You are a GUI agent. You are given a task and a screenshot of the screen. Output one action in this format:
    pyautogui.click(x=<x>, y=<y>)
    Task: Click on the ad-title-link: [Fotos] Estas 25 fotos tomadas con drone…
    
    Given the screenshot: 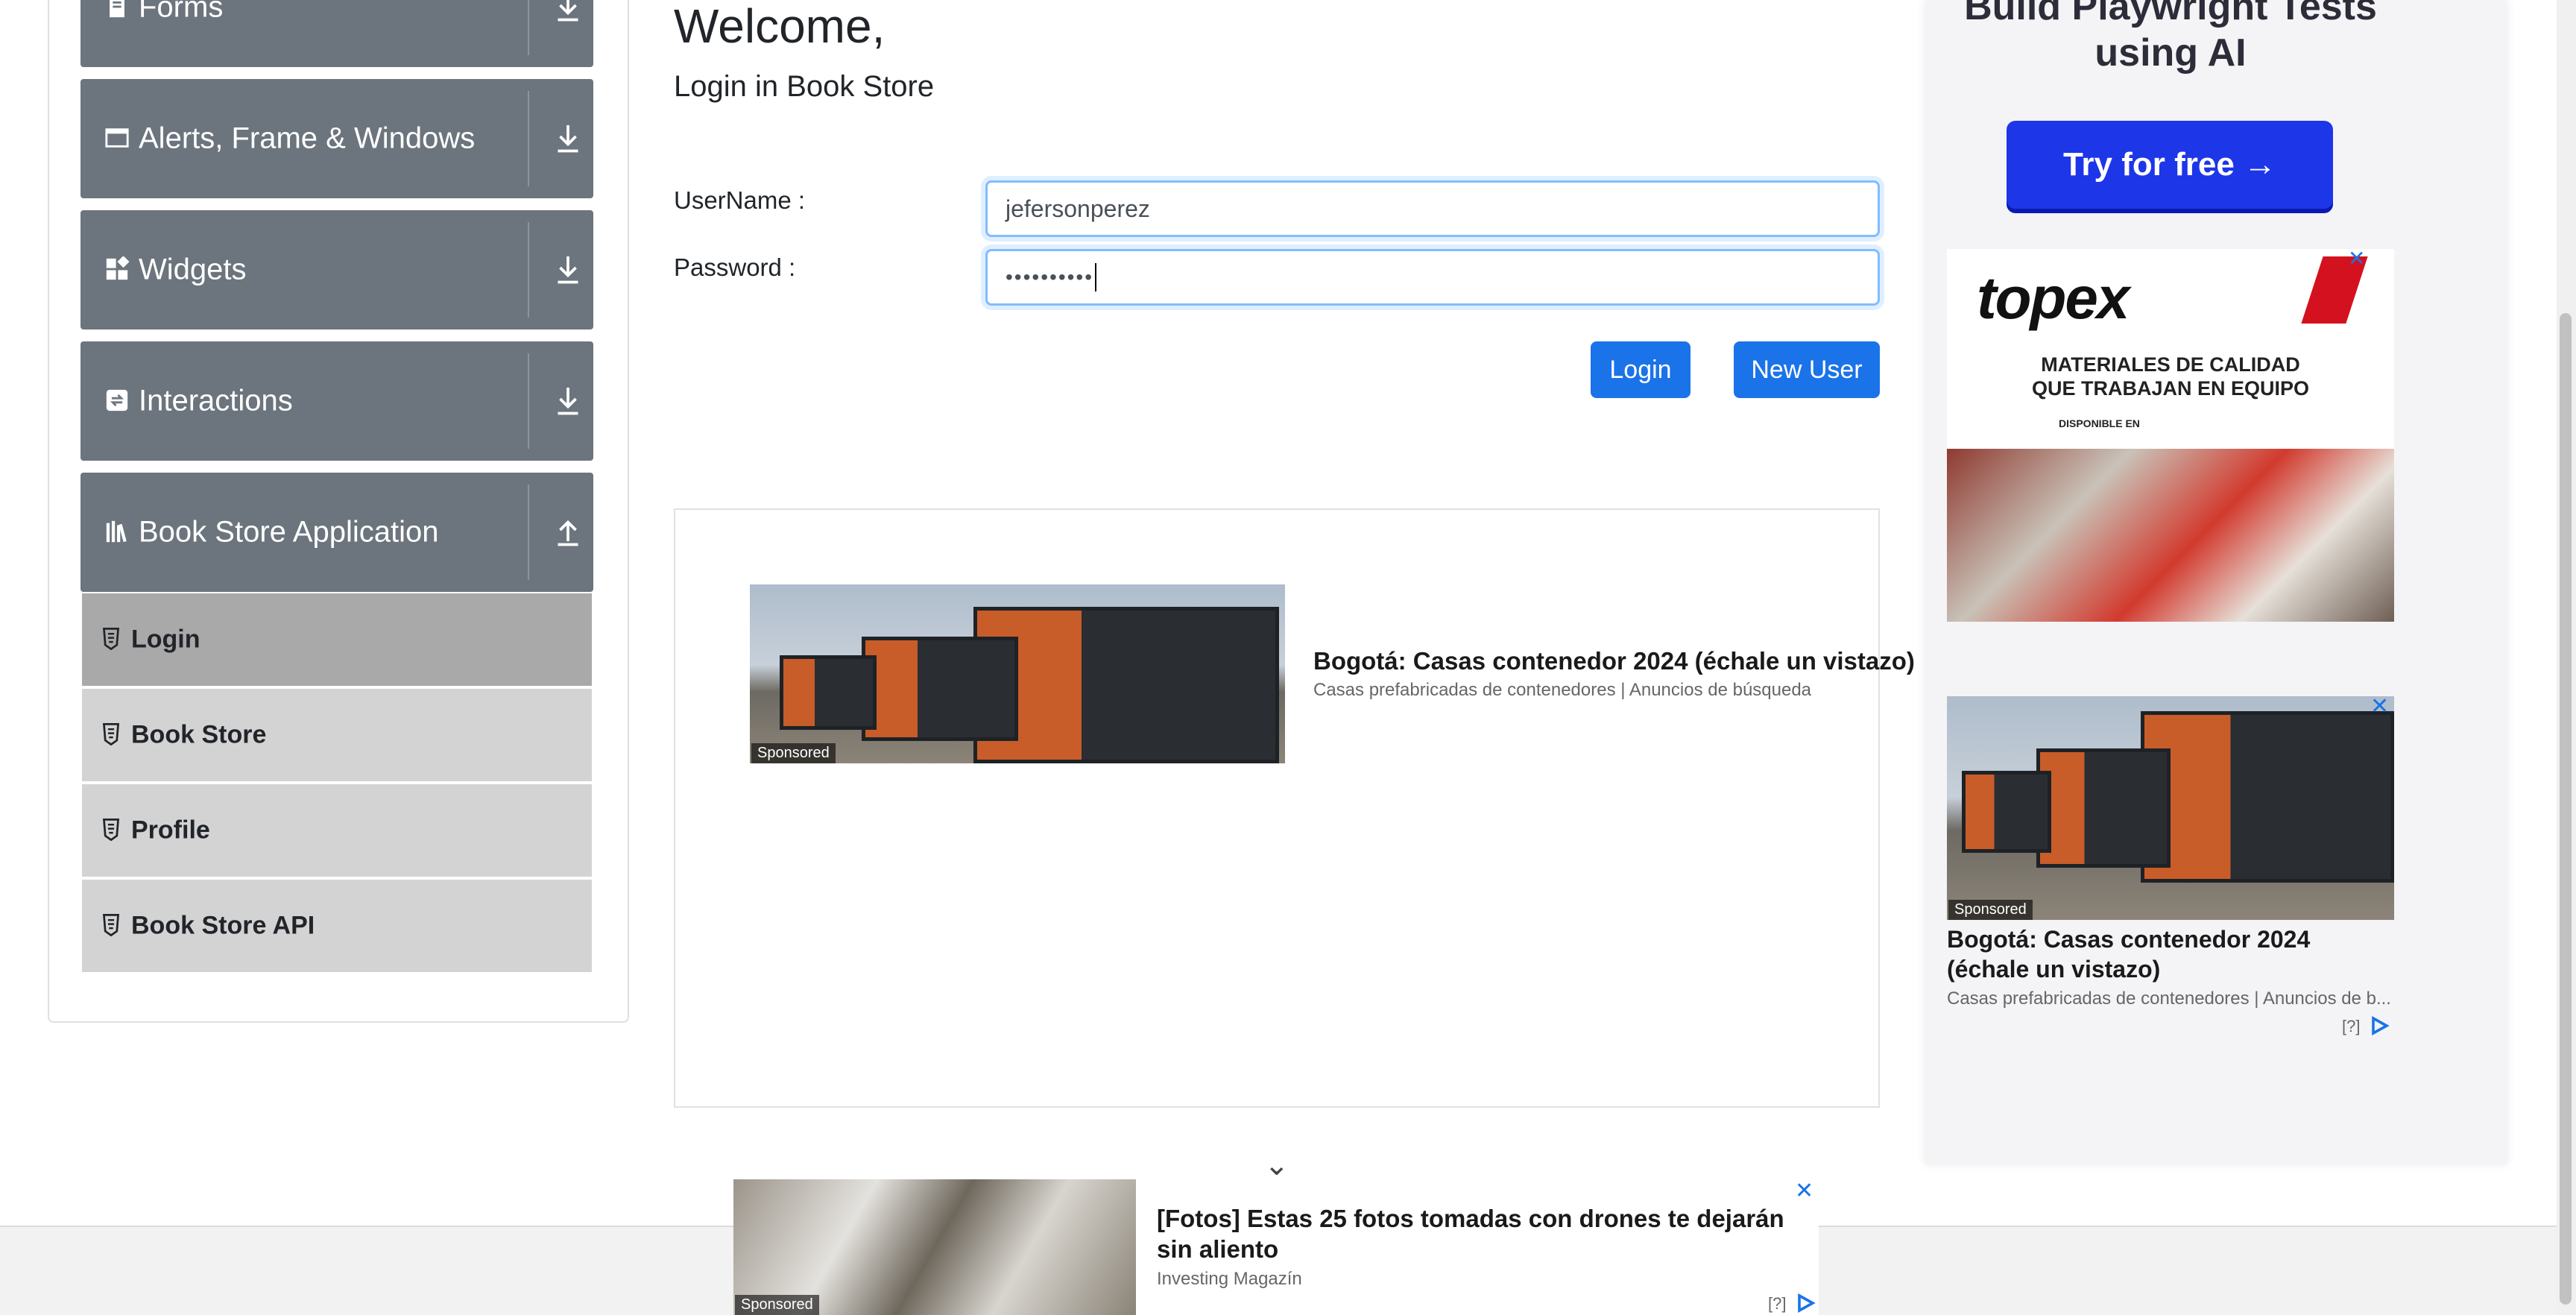 What is the action you would take?
    pyautogui.click(x=1485, y=1234)
    